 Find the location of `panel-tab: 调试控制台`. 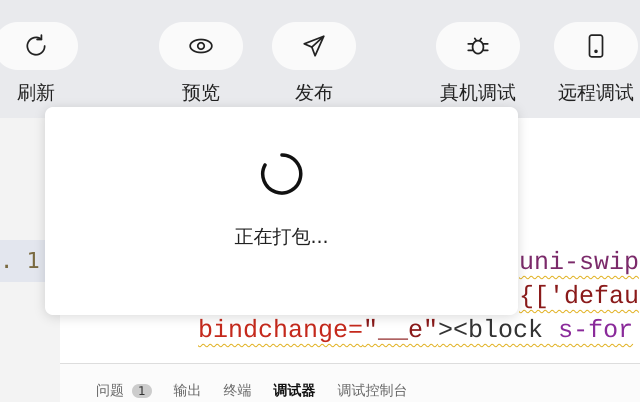

panel-tab: 调试控制台 is located at coordinates (373, 392).